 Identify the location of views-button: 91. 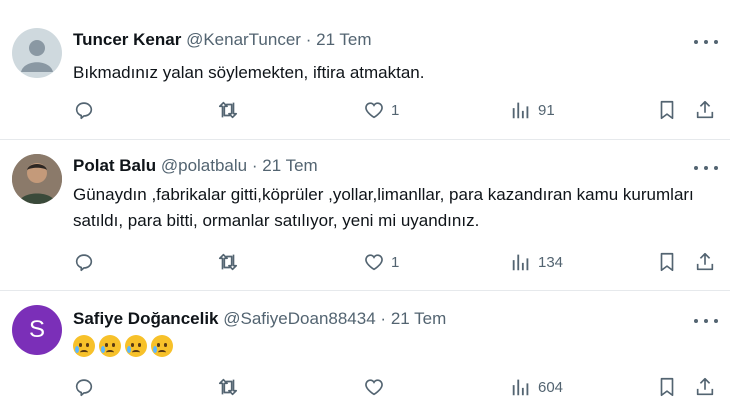
(532, 110).